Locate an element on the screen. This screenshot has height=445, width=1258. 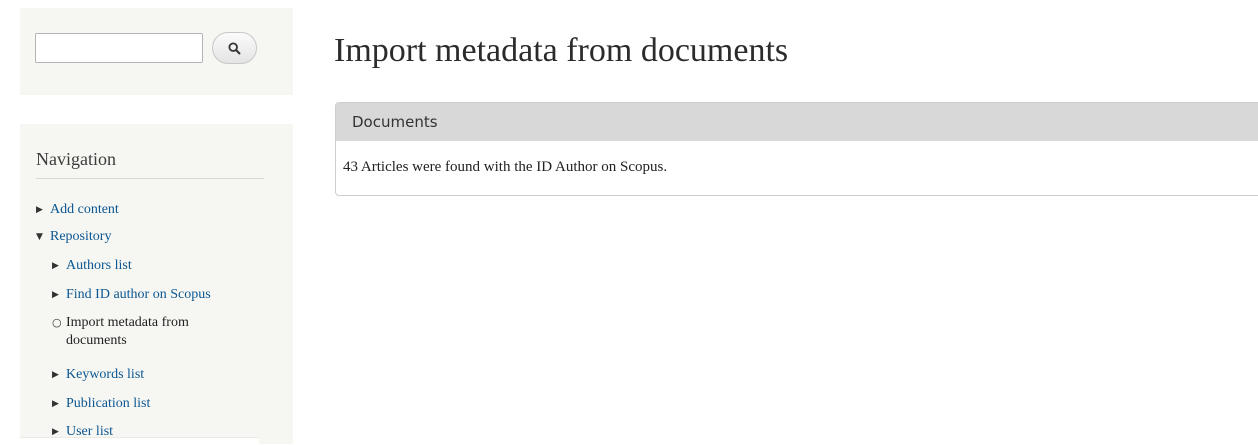
navigation-title: Navigation is located at coordinates (76, 159).